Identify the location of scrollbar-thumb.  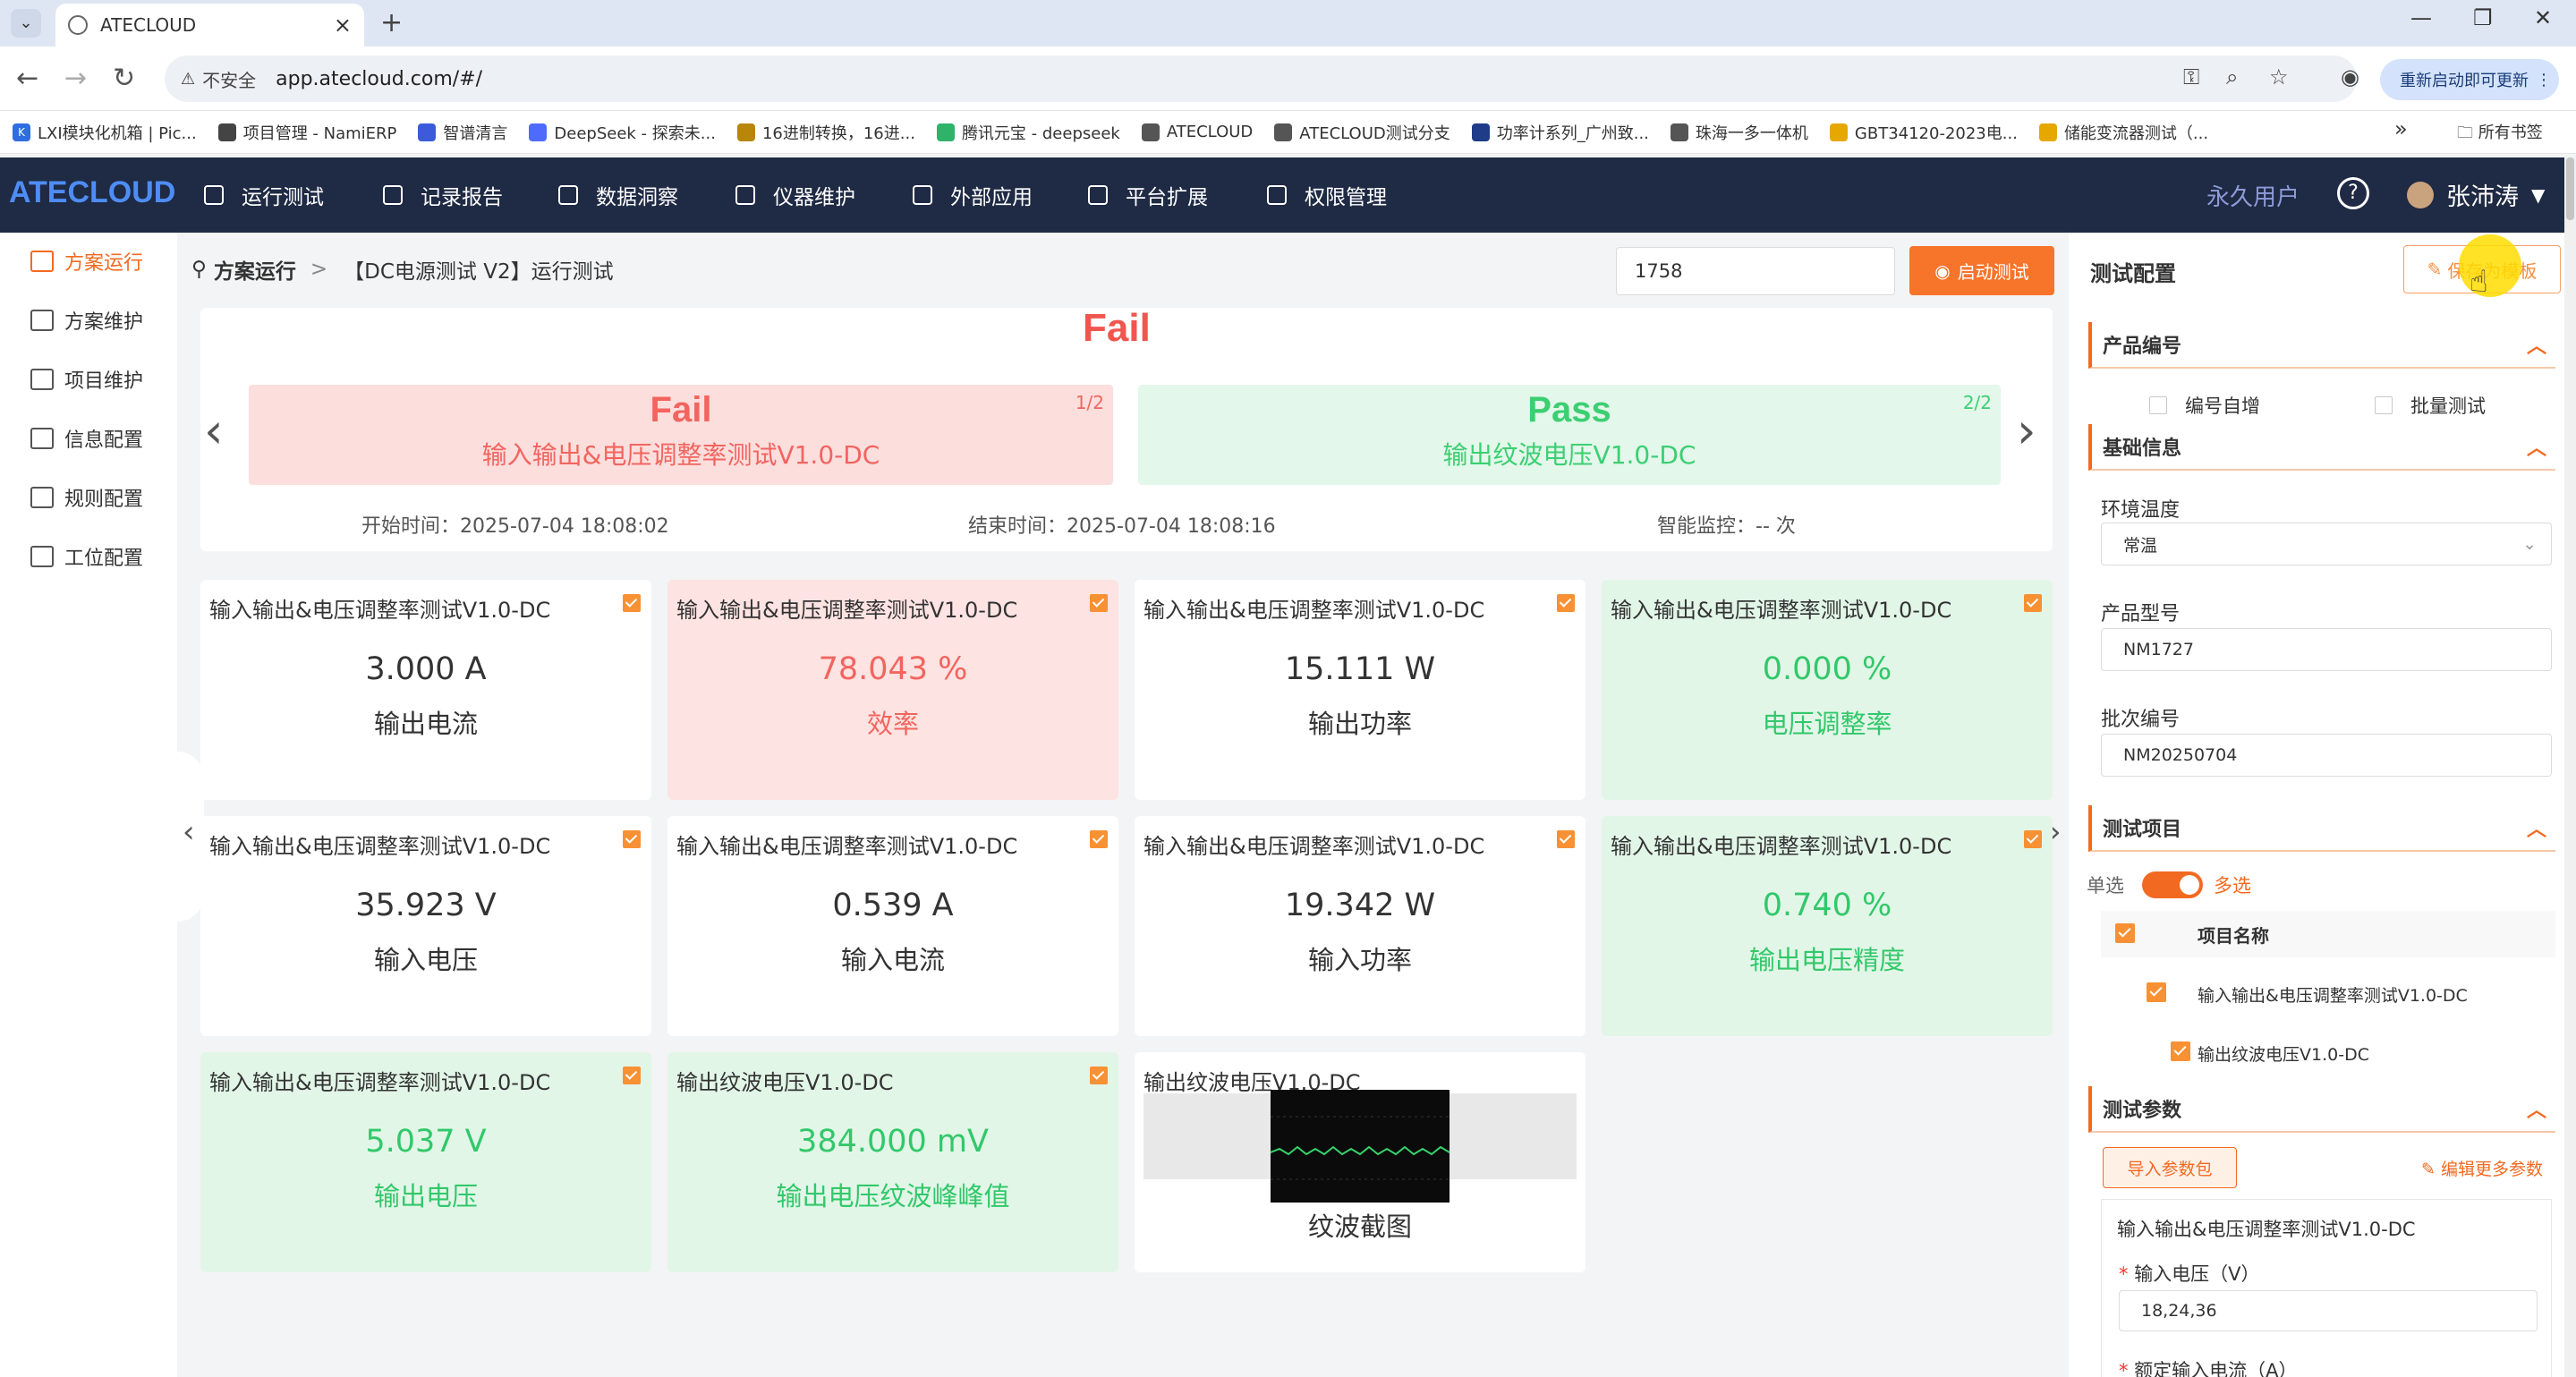
(2570, 188).